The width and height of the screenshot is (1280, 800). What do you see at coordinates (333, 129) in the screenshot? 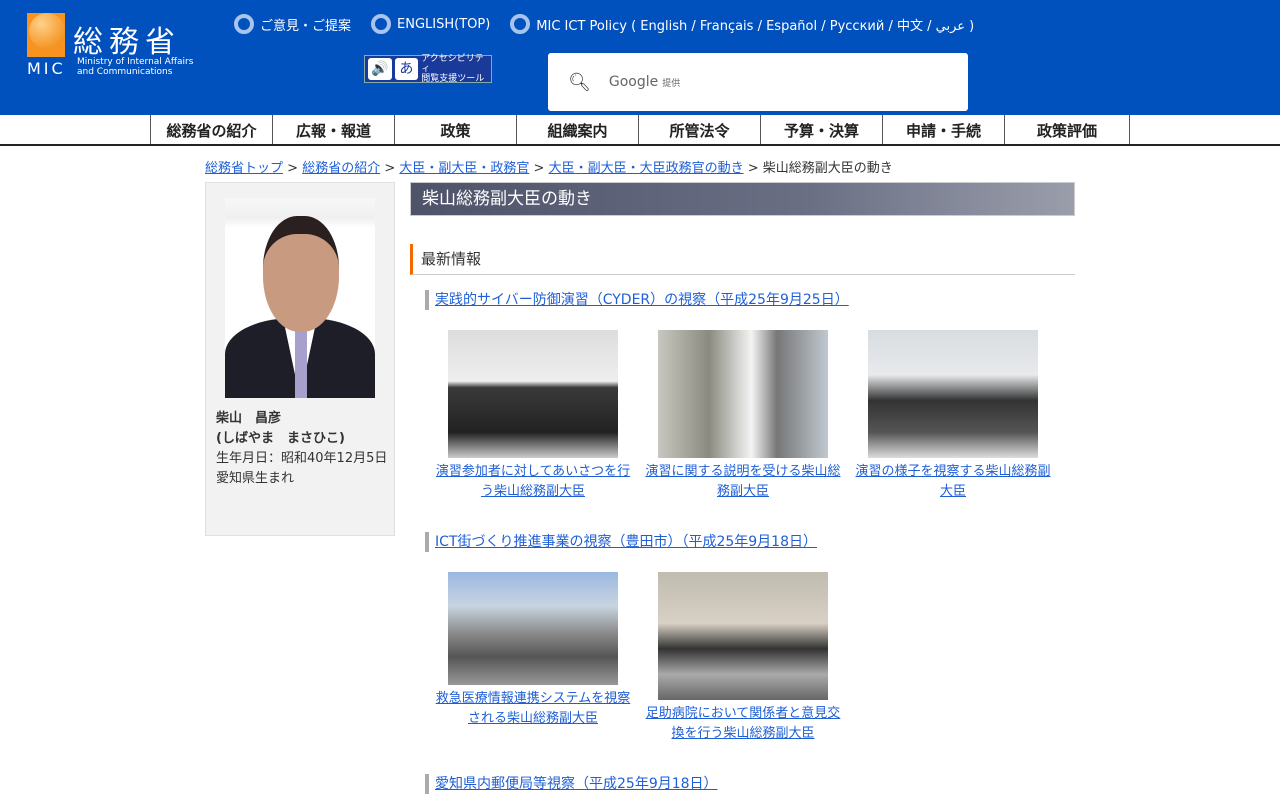
I see `nav-press: 広報・報道` at bounding box center [333, 129].